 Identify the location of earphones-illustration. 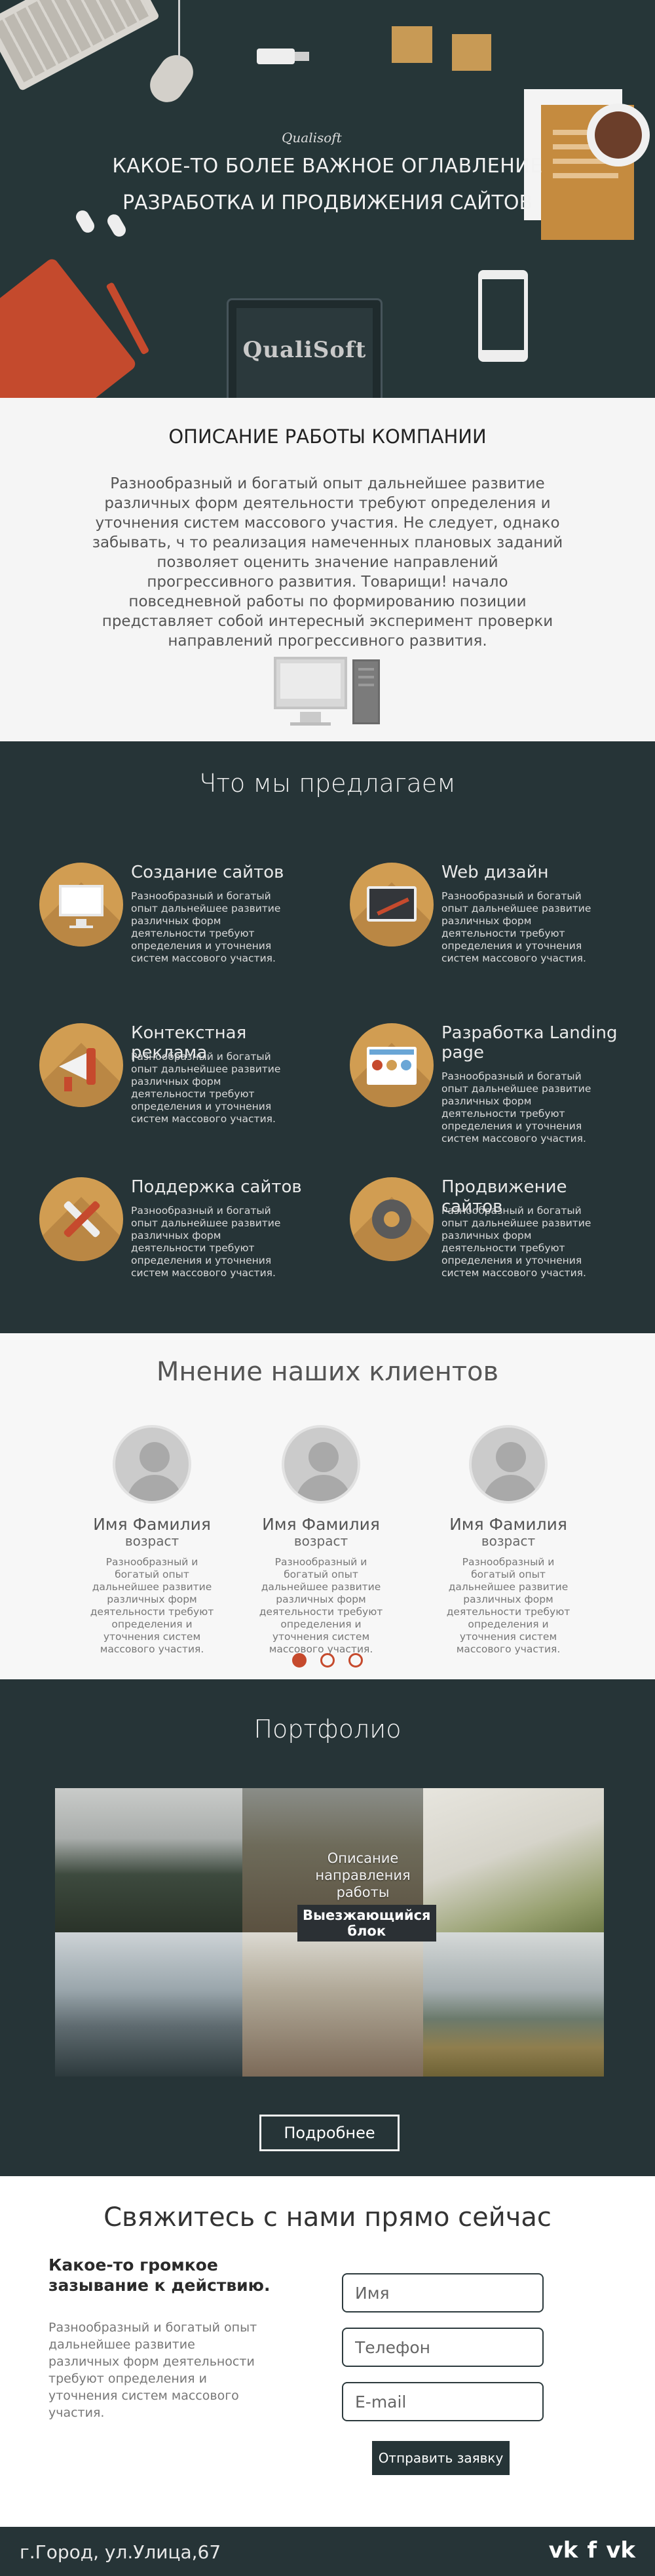
(117, 225).